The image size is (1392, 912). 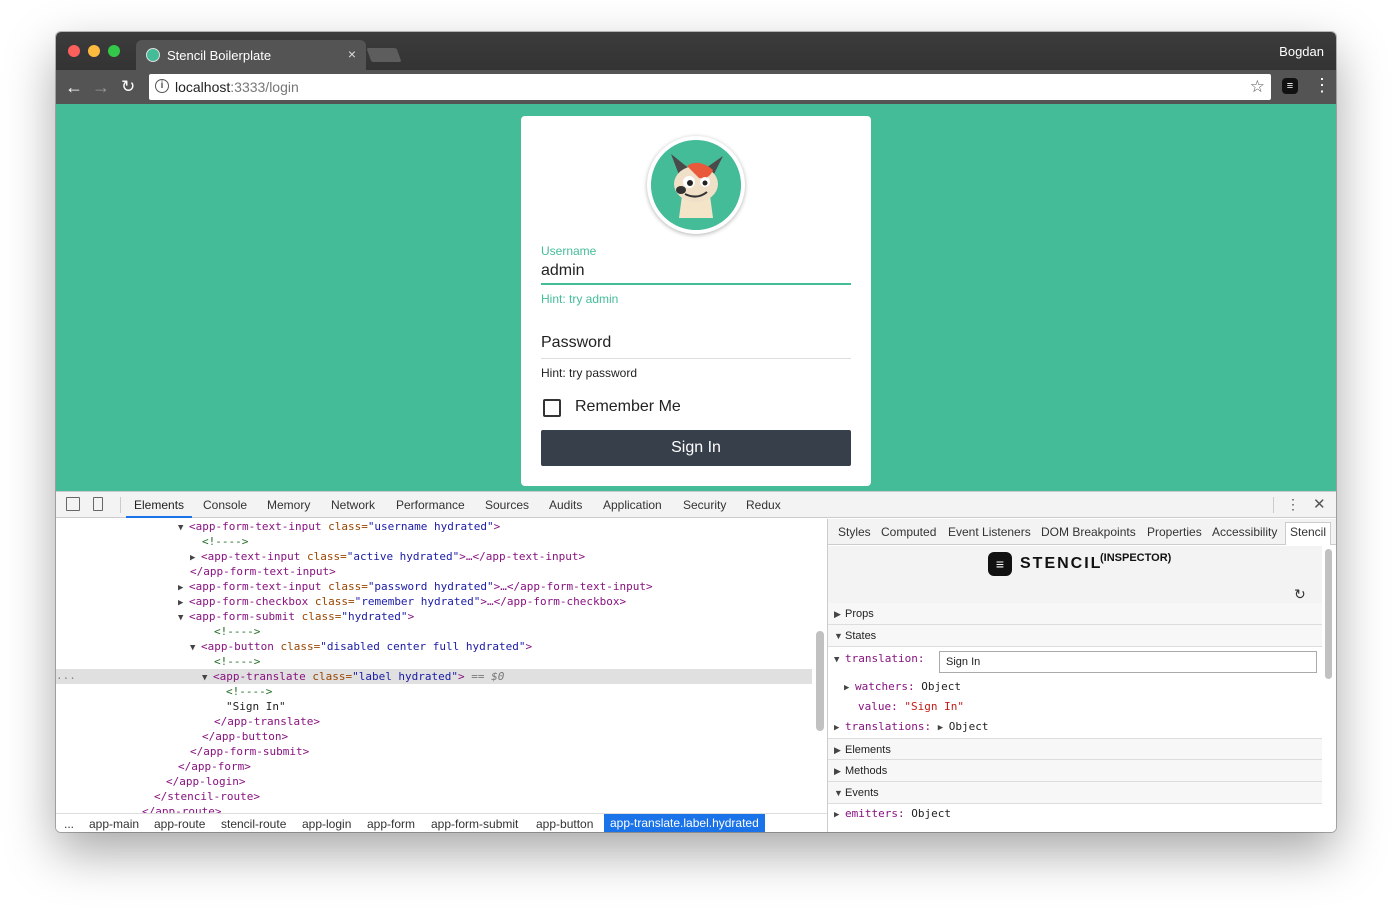 What do you see at coordinates (704, 505) in the screenshot?
I see `devtools-tab-security: Security` at bounding box center [704, 505].